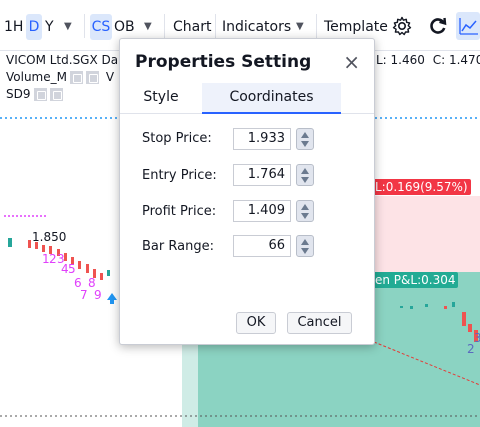  Describe the element at coordinates (421, 187) in the screenshot. I see `loss-badge: L:0.169(9.57%)` at that location.